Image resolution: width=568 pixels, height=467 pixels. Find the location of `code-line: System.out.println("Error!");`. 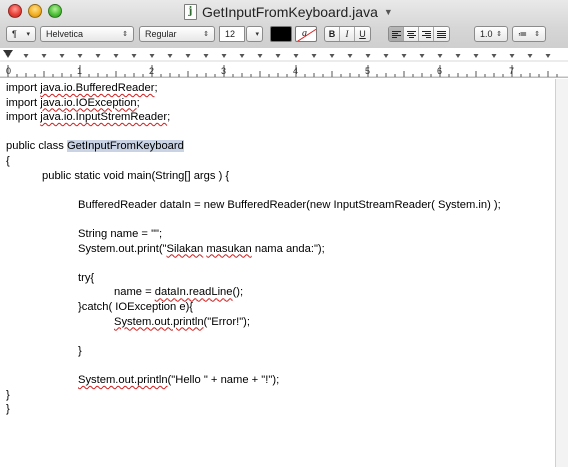

code-line: System.out.println("Error!"); is located at coordinates (182, 321).